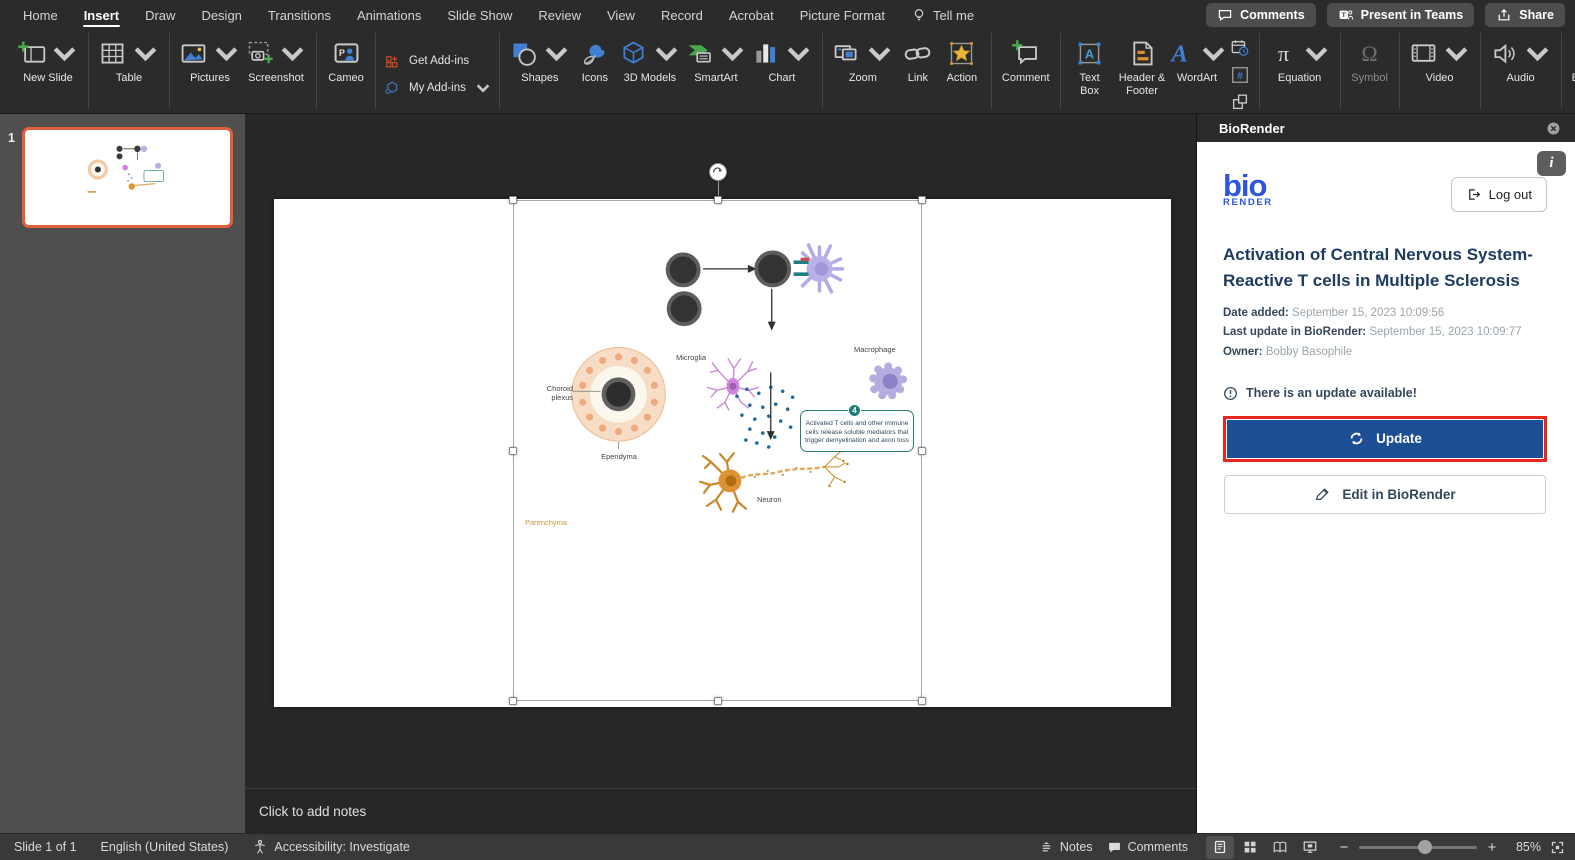  What do you see at coordinates (513, 200) in the screenshot?
I see `selection-handle-top-left` at bounding box center [513, 200].